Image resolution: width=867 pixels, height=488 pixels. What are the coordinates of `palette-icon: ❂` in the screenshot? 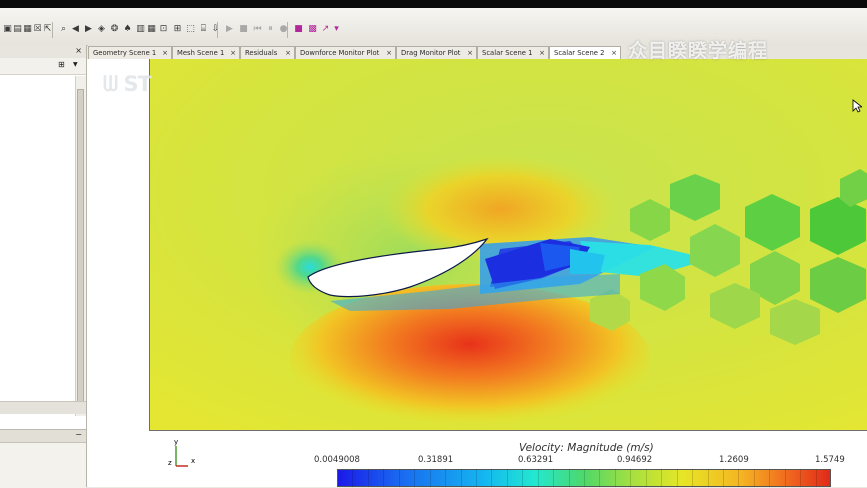 It's located at (114, 29).